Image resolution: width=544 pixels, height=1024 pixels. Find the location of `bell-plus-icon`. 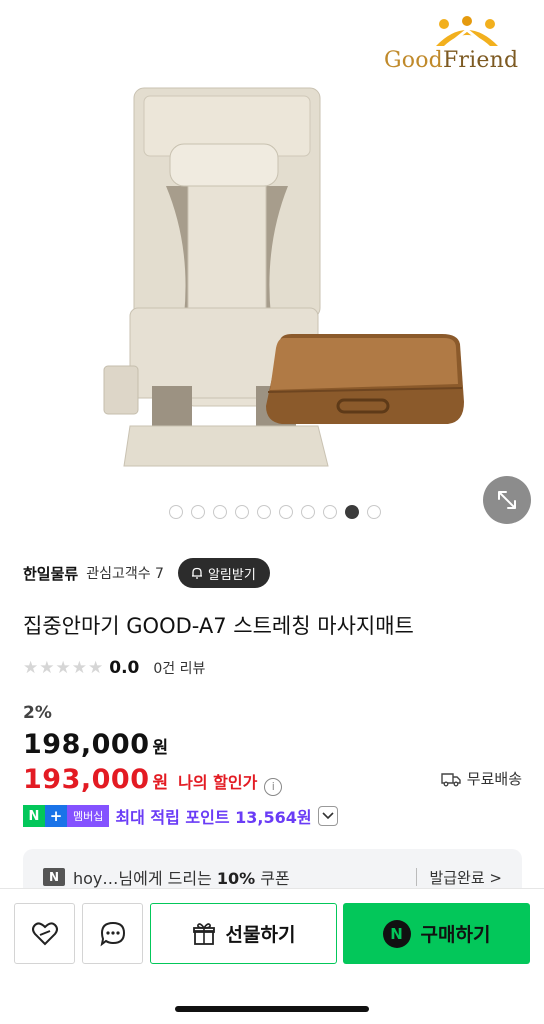

bell-plus-icon is located at coordinates (196, 573).